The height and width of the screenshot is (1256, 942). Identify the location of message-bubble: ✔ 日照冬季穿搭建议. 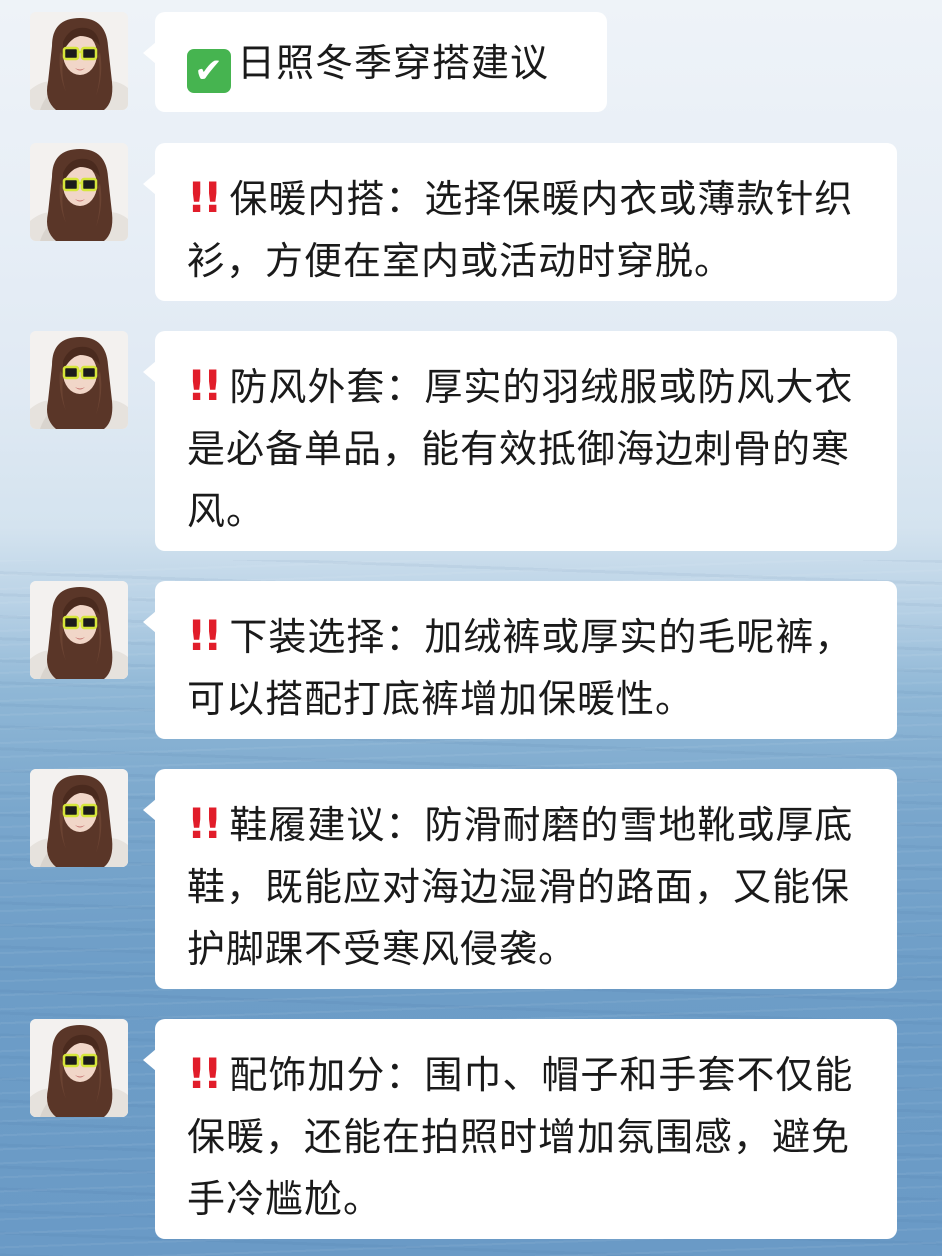
(375, 62).